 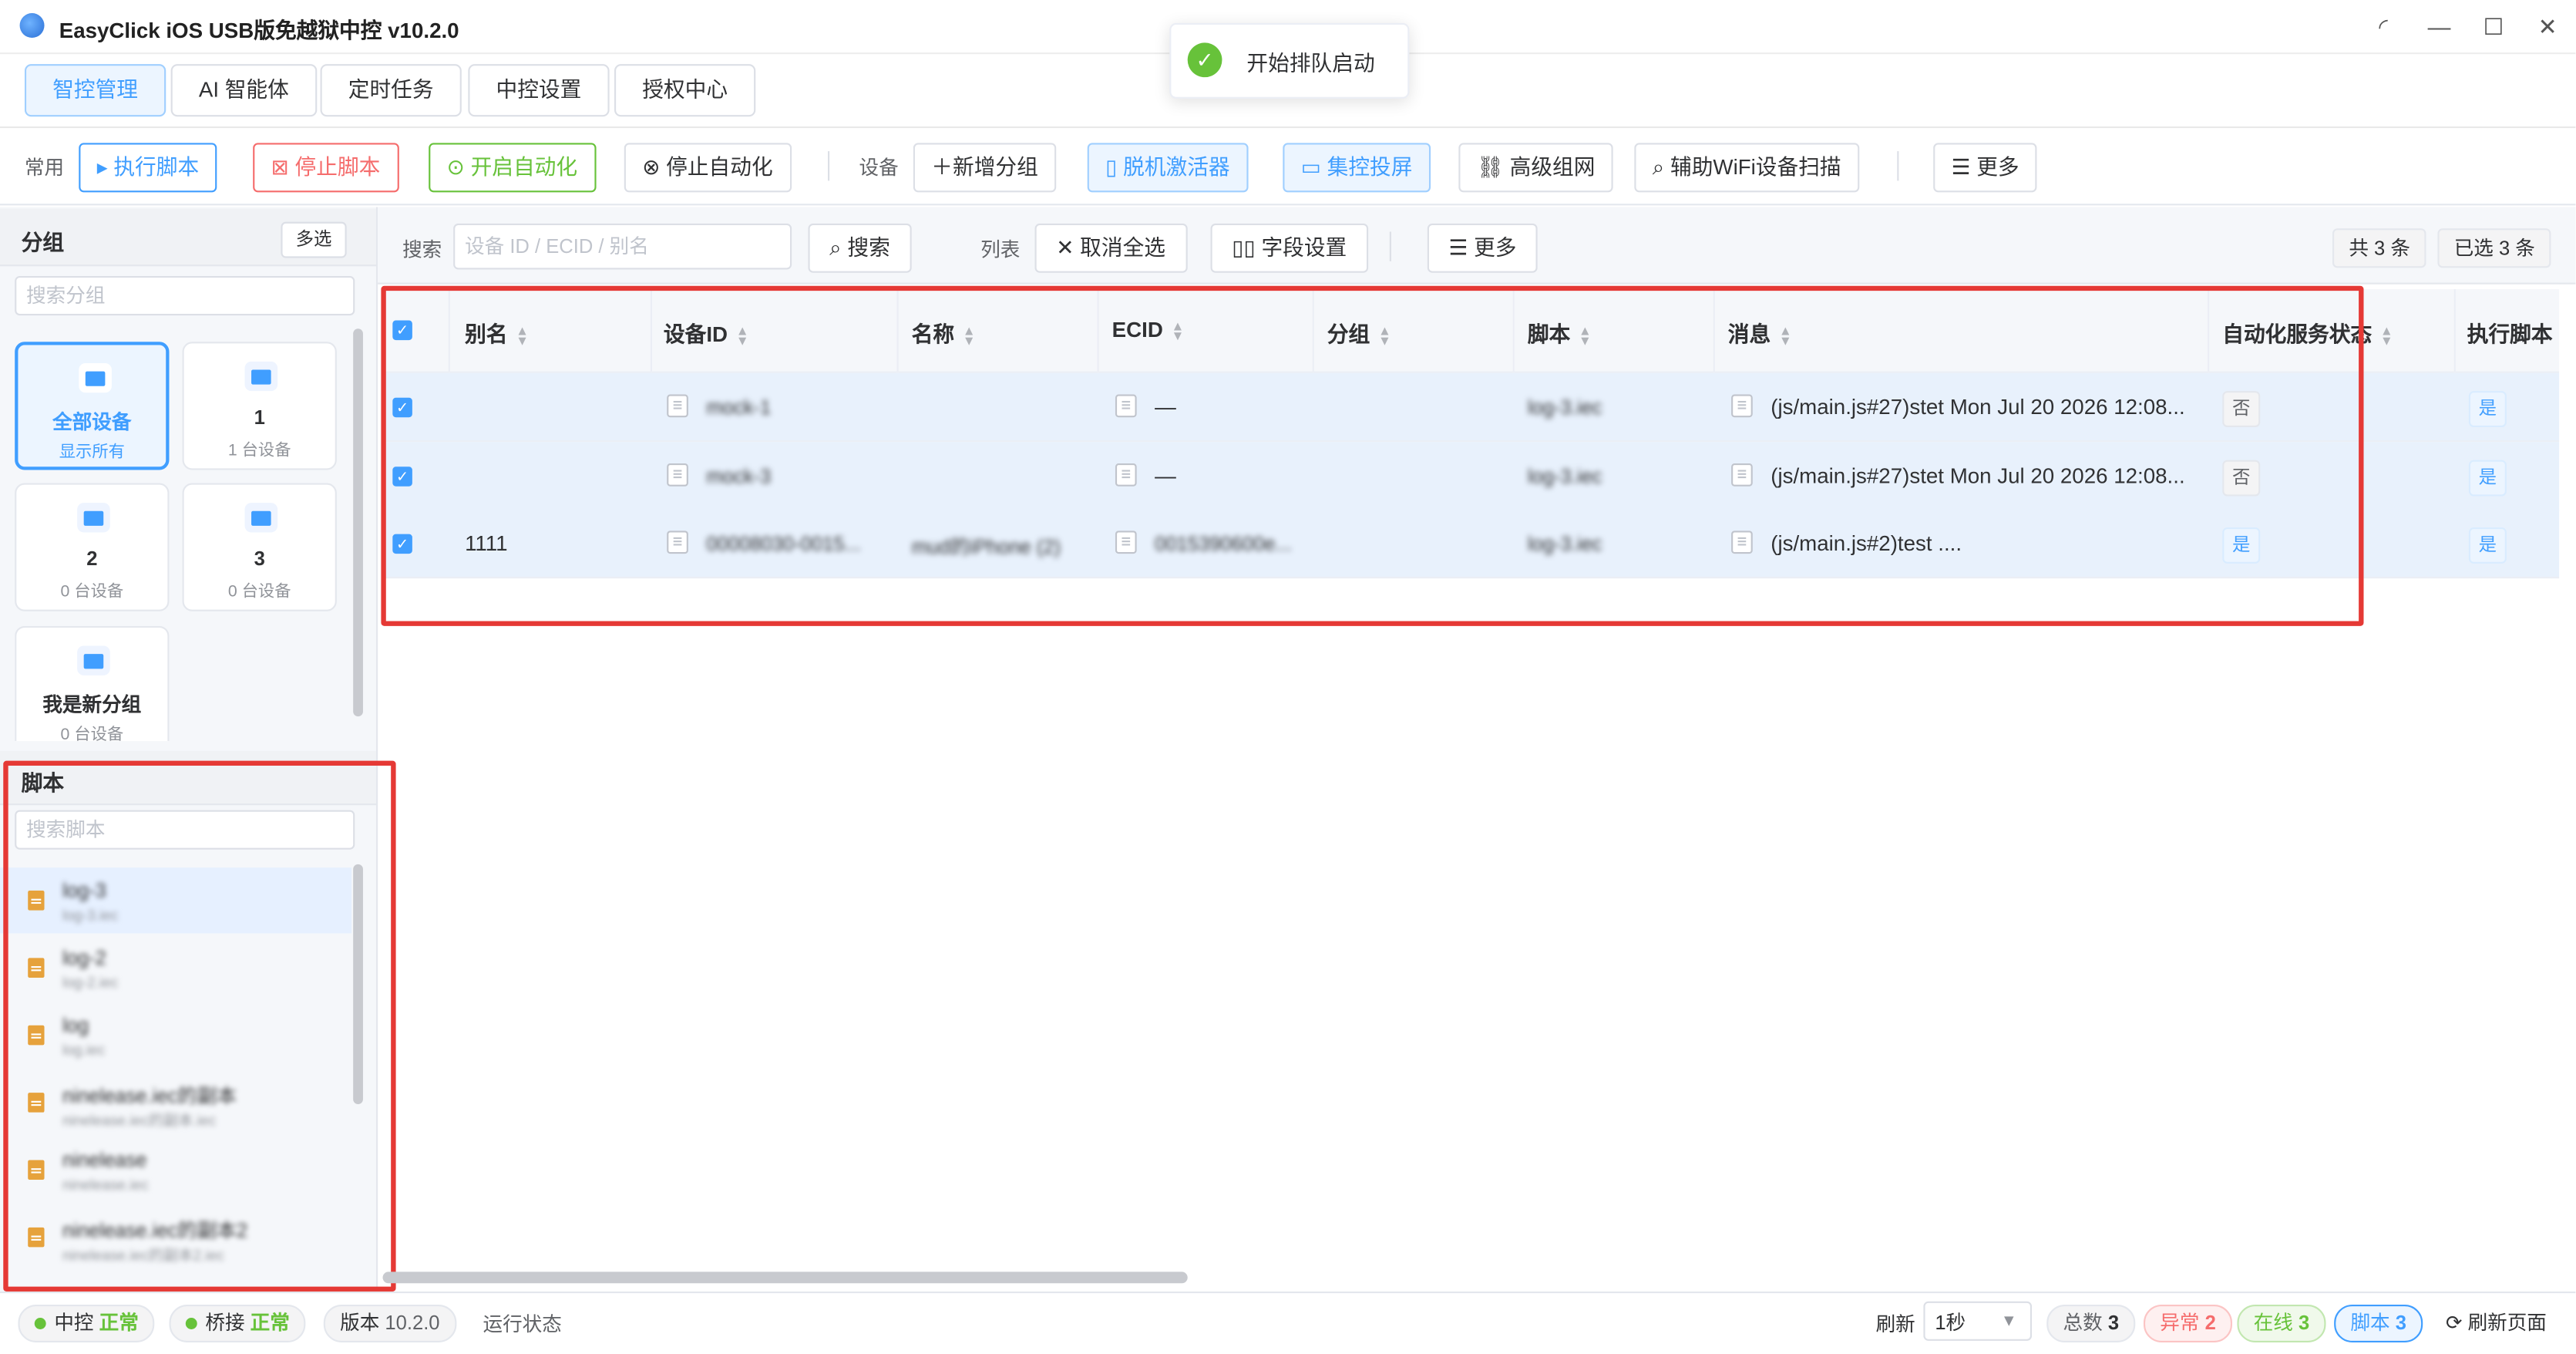 What do you see at coordinates (1760, 332) in the screenshot?
I see `col-message: 消息 ▲ ▼` at bounding box center [1760, 332].